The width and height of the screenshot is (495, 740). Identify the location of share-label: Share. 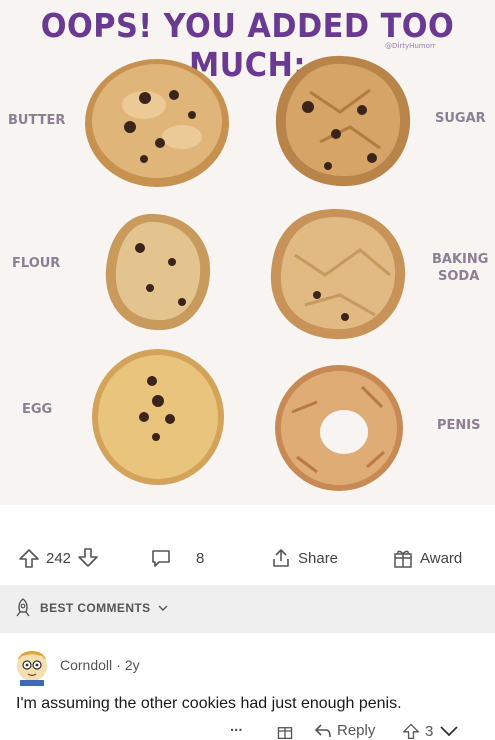
(318, 558).